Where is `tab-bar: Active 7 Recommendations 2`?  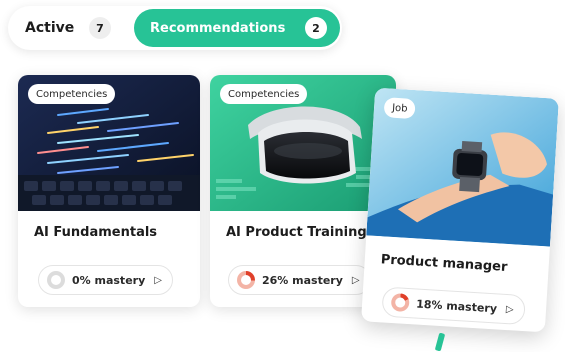 tab-bar: Active 7 Recommendations 2 is located at coordinates (175, 28).